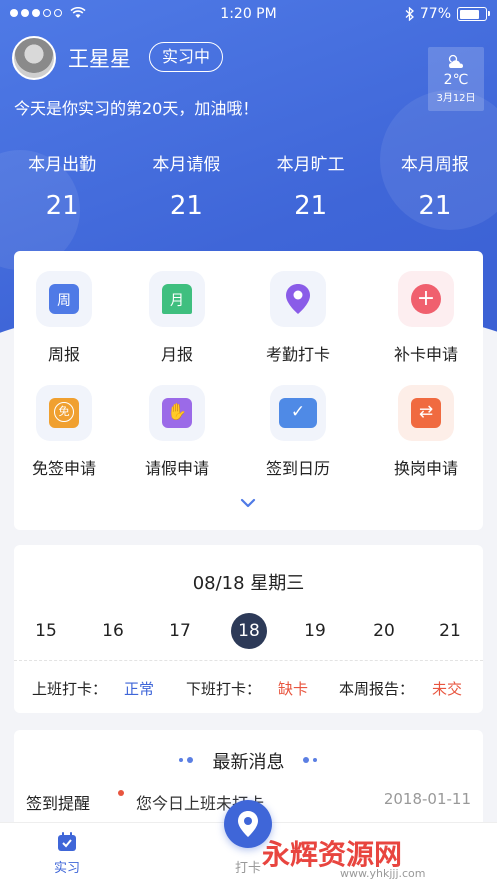  What do you see at coordinates (64, 432) in the screenshot?
I see `menu-exempt-request: 免 免签申请` at bounding box center [64, 432].